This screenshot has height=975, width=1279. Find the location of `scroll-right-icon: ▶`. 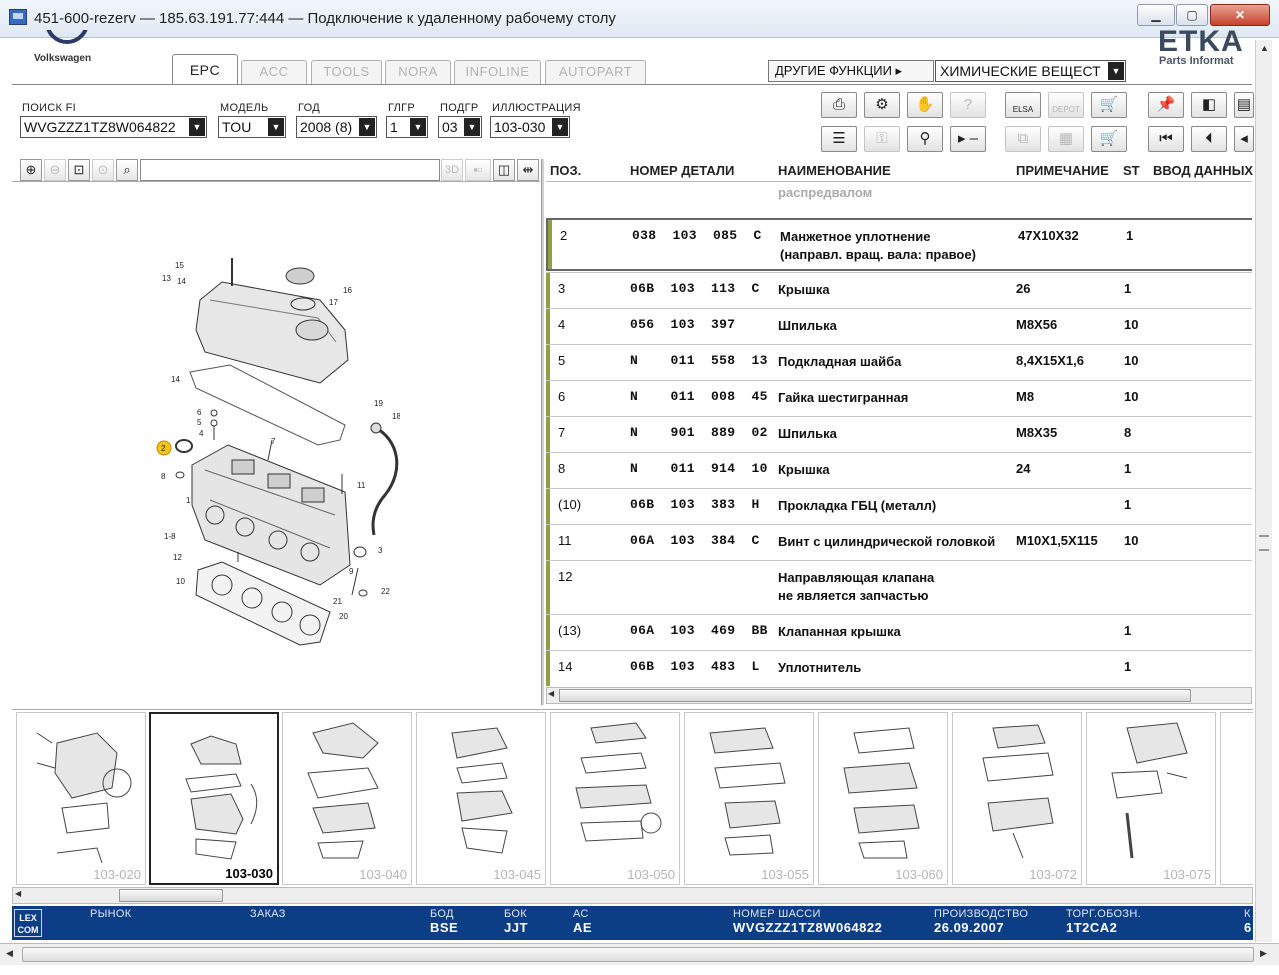

scroll-right-icon: ▶ is located at coordinates (1263, 953).